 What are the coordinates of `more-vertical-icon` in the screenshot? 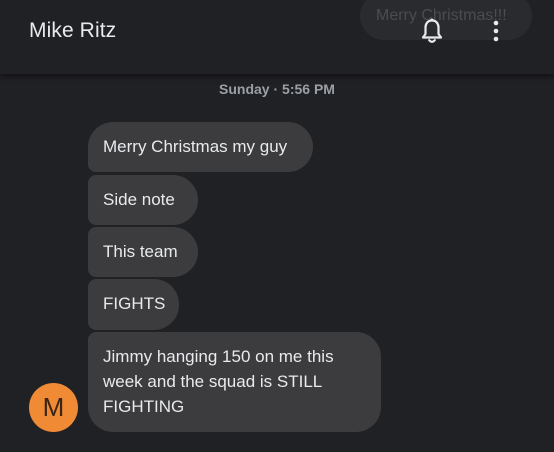 It's located at (496, 31).